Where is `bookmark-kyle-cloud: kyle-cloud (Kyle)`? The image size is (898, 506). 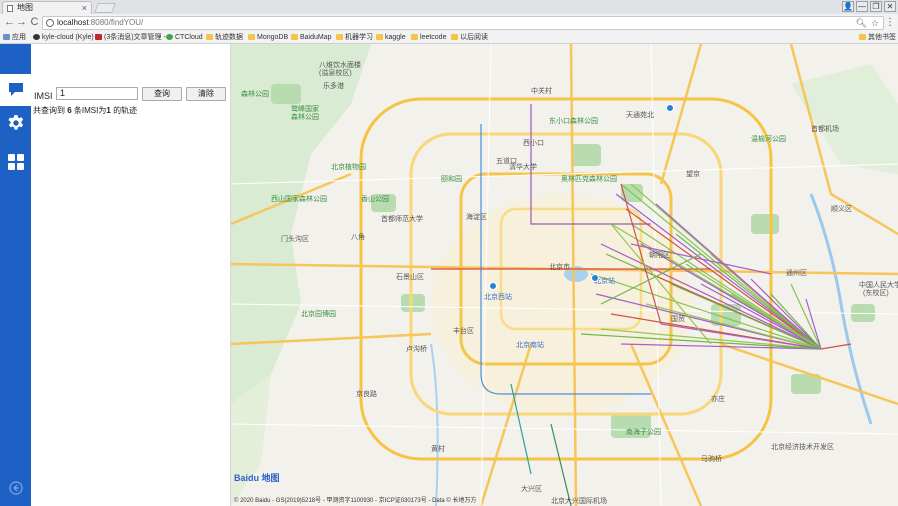
bookmark-kyle-cloud: kyle-cloud (Kyle) is located at coordinates (63, 37).